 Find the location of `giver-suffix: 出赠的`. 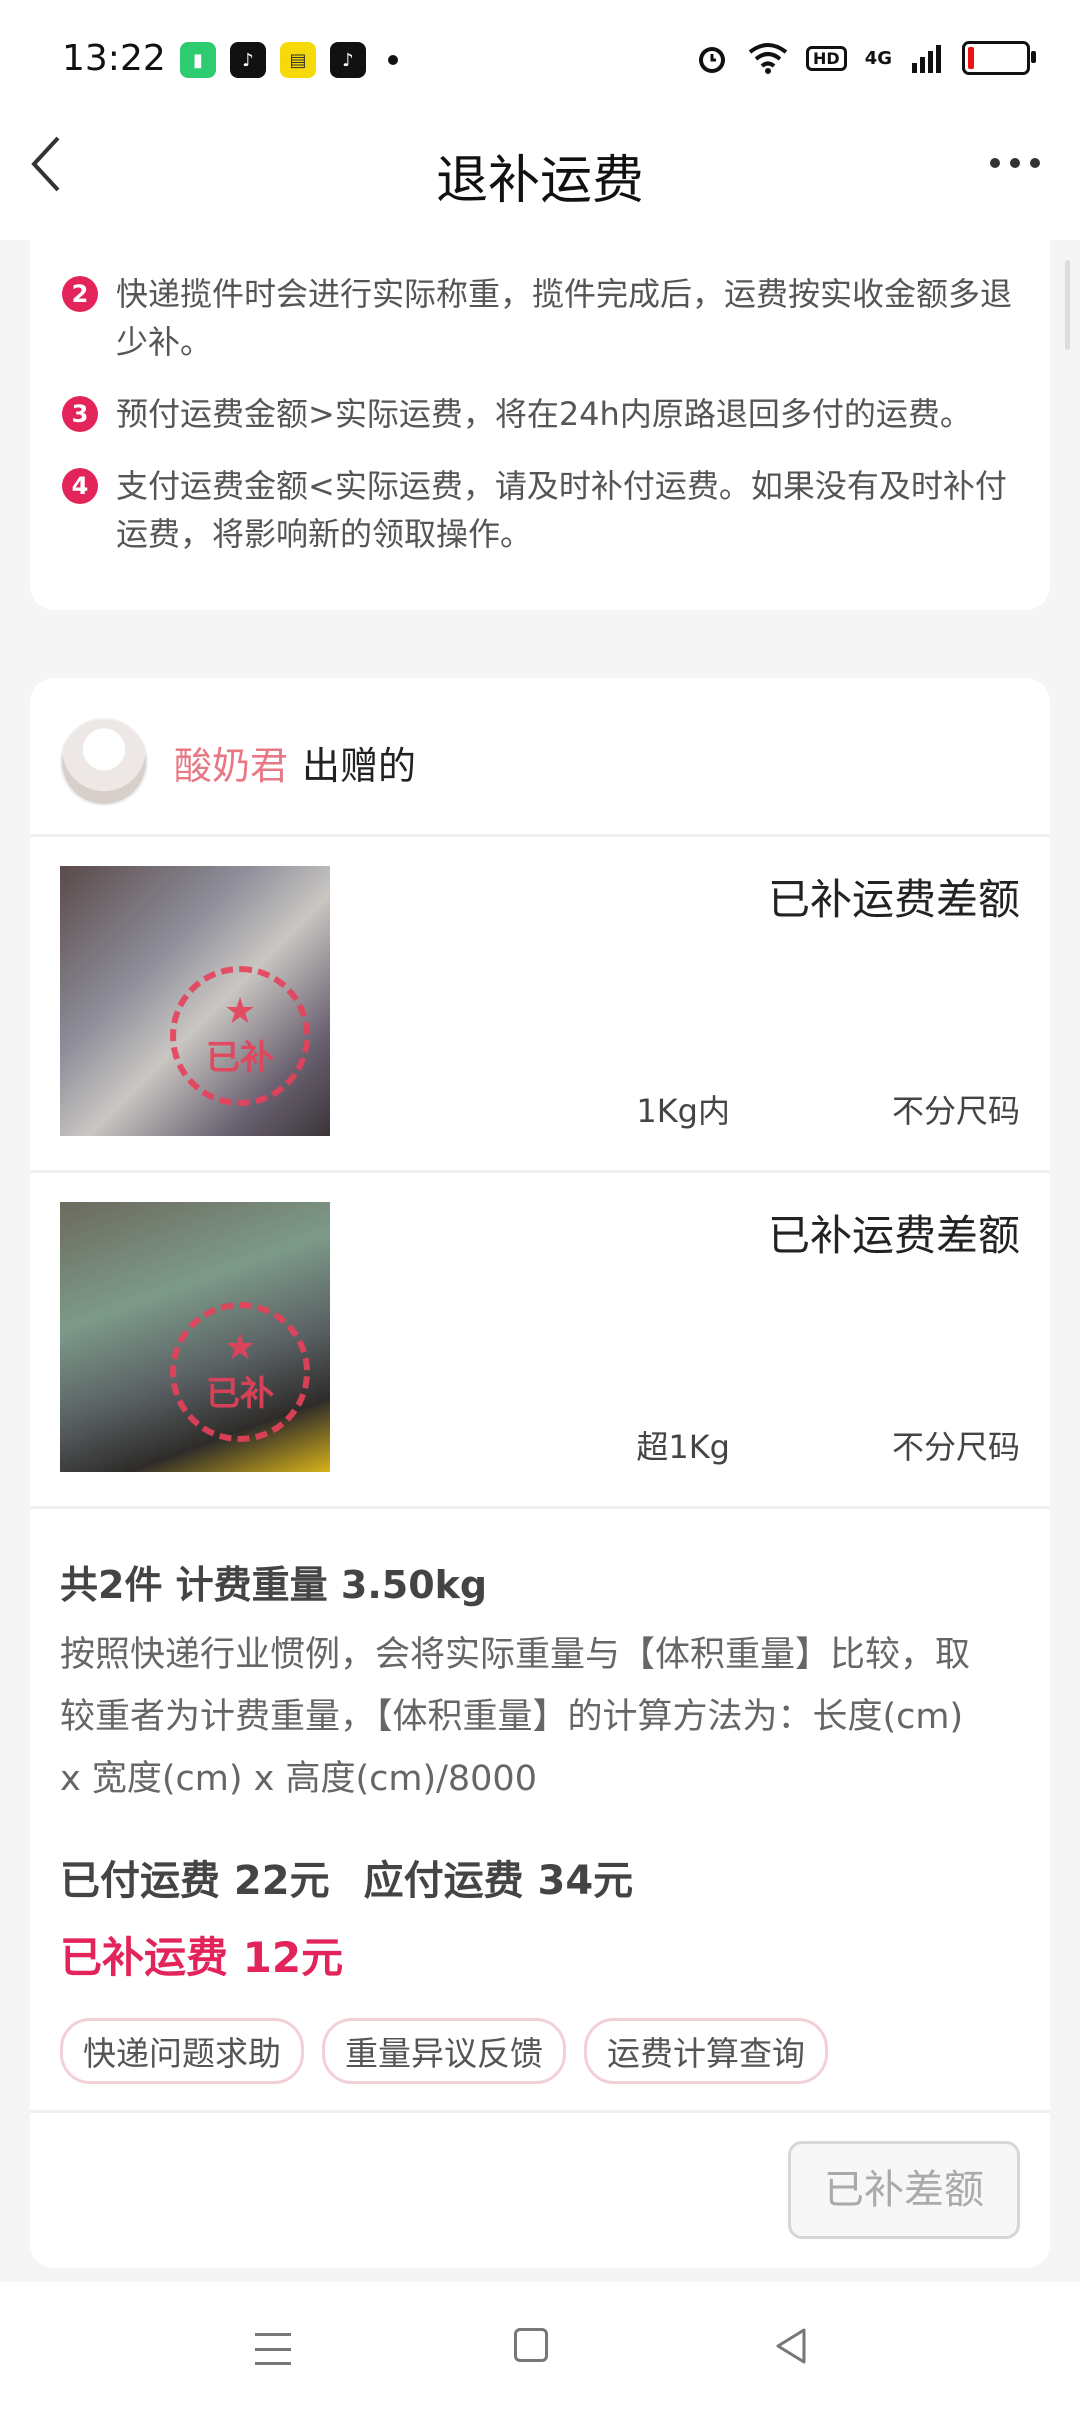

giver-suffix: 出赠的 is located at coordinates (359, 765).